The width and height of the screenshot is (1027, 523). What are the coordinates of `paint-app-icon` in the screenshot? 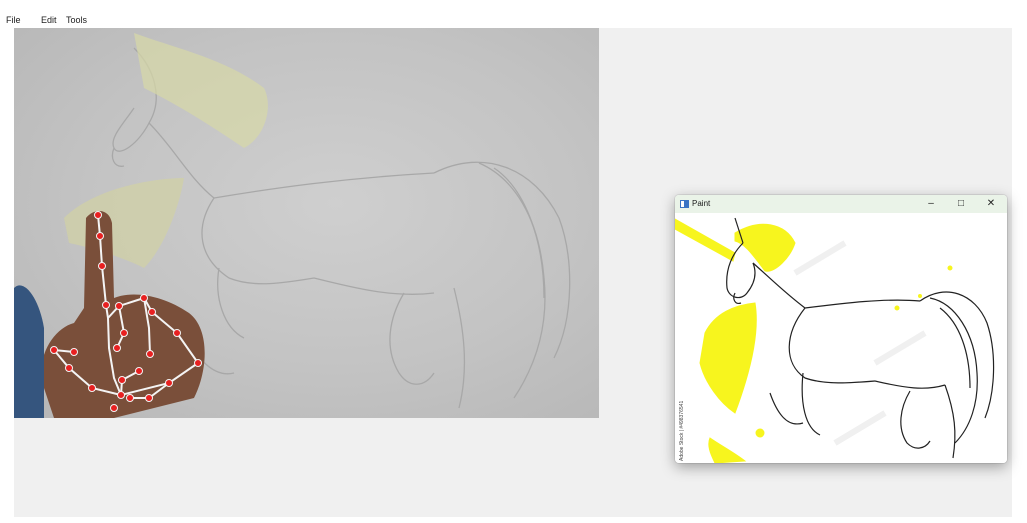 It's located at (684, 204).